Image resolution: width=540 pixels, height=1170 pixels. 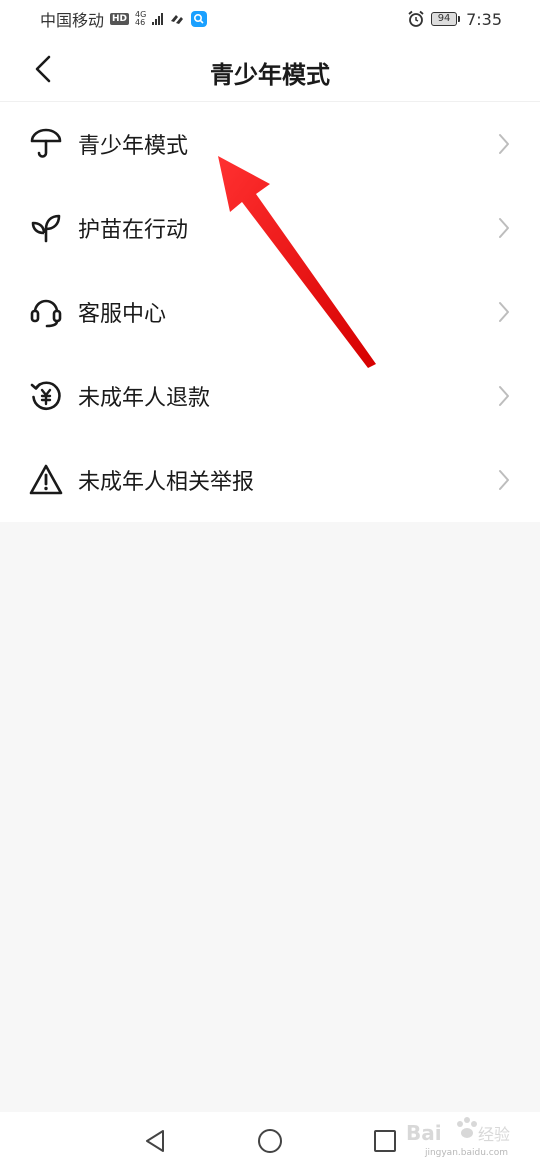 What do you see at coordinates (484, 19) in the screenshot?
I see `clock-time: 7:35` at bounding box center [484, 19].